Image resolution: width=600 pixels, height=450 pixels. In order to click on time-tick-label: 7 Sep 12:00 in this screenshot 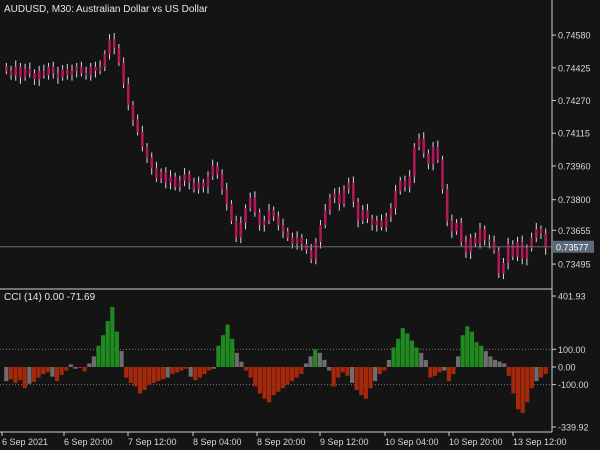, I will do `click(152, 442)`.